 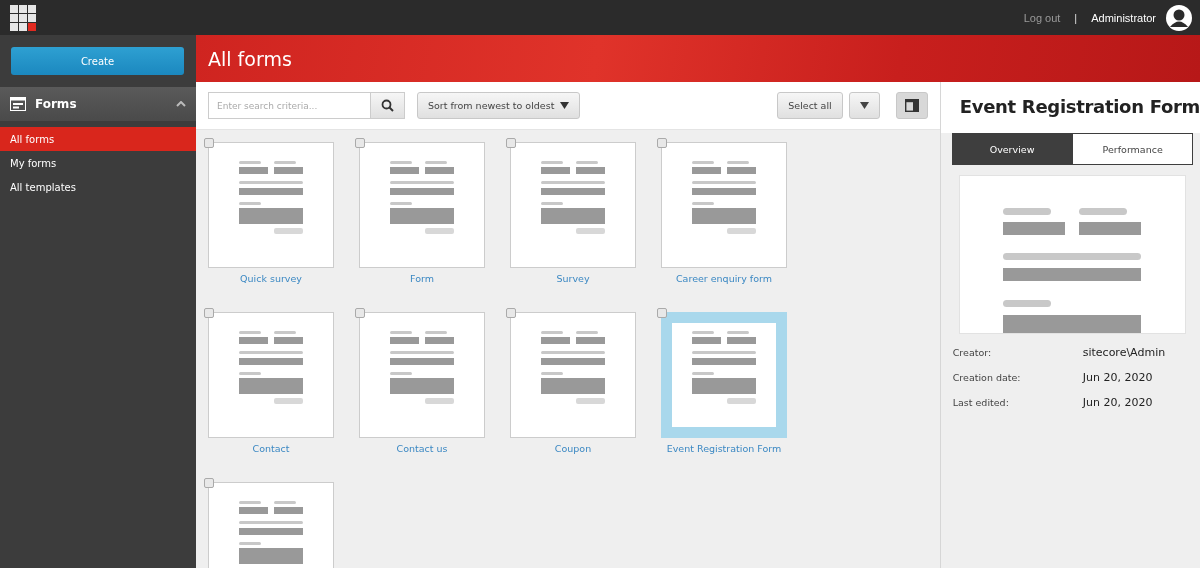 I want to click on tab: Overview, so click(x=1012, y=149).